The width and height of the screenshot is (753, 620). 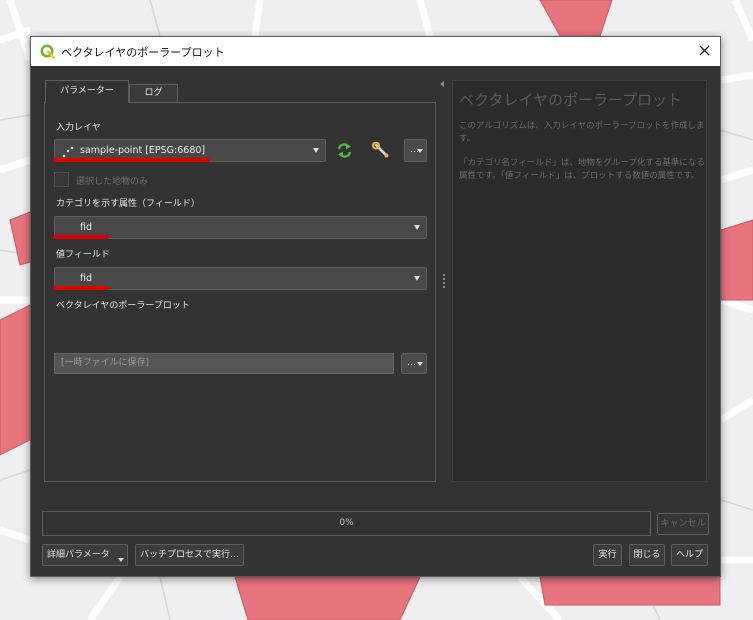 I want to click on input-layer-value: sample-point [EPSG:6680], so click(x=143, y=150).